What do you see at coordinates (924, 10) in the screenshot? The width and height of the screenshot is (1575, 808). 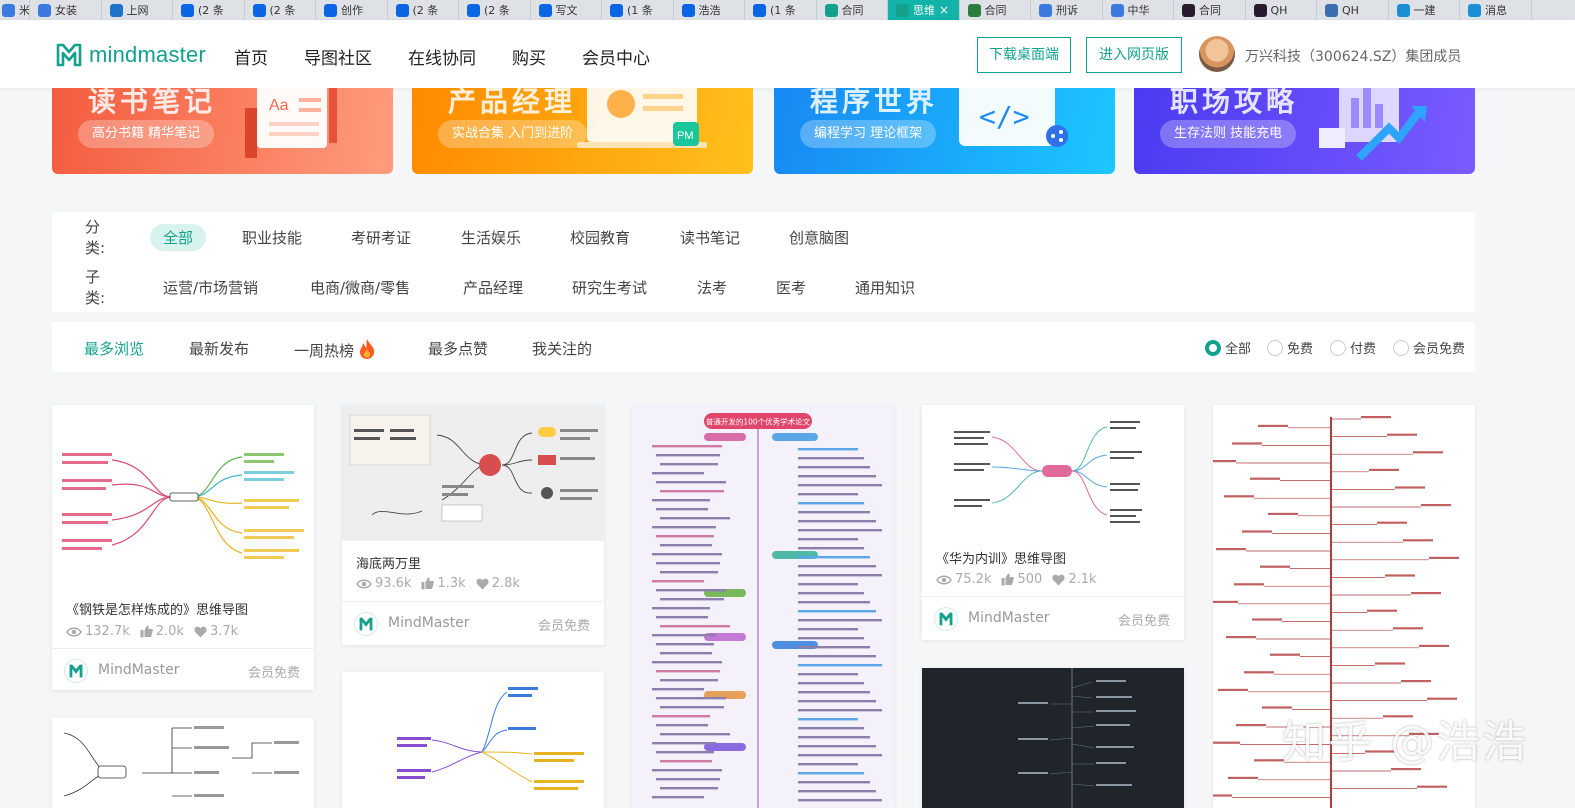 I see `browser-tab: 思维 ×` at bounding box center [924, 10].